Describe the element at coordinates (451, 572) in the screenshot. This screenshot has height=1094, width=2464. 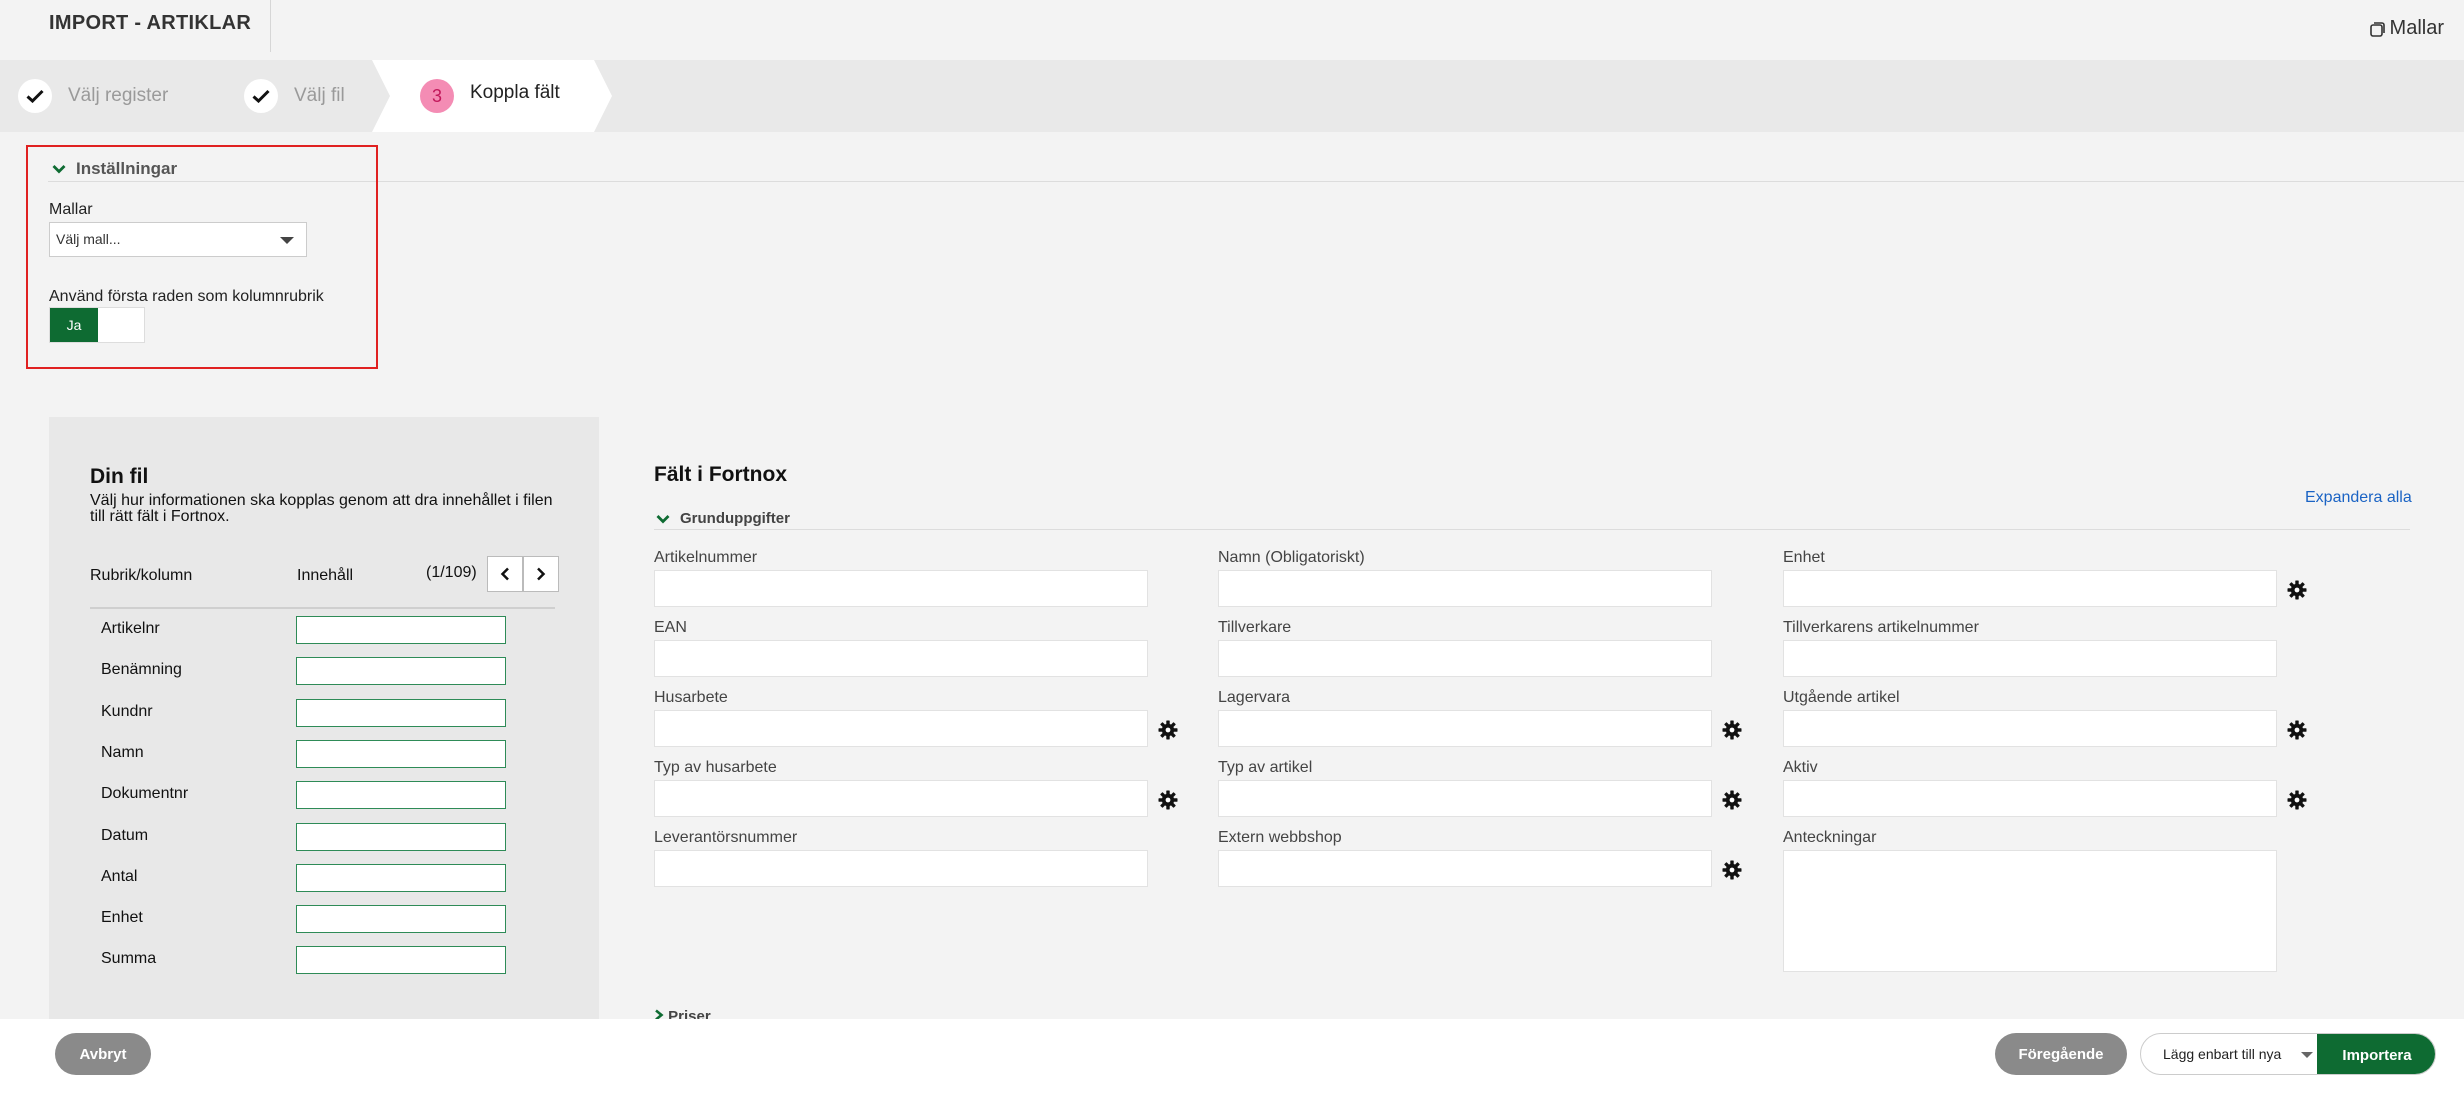
I see `pager-count: (1/109)` at that location.